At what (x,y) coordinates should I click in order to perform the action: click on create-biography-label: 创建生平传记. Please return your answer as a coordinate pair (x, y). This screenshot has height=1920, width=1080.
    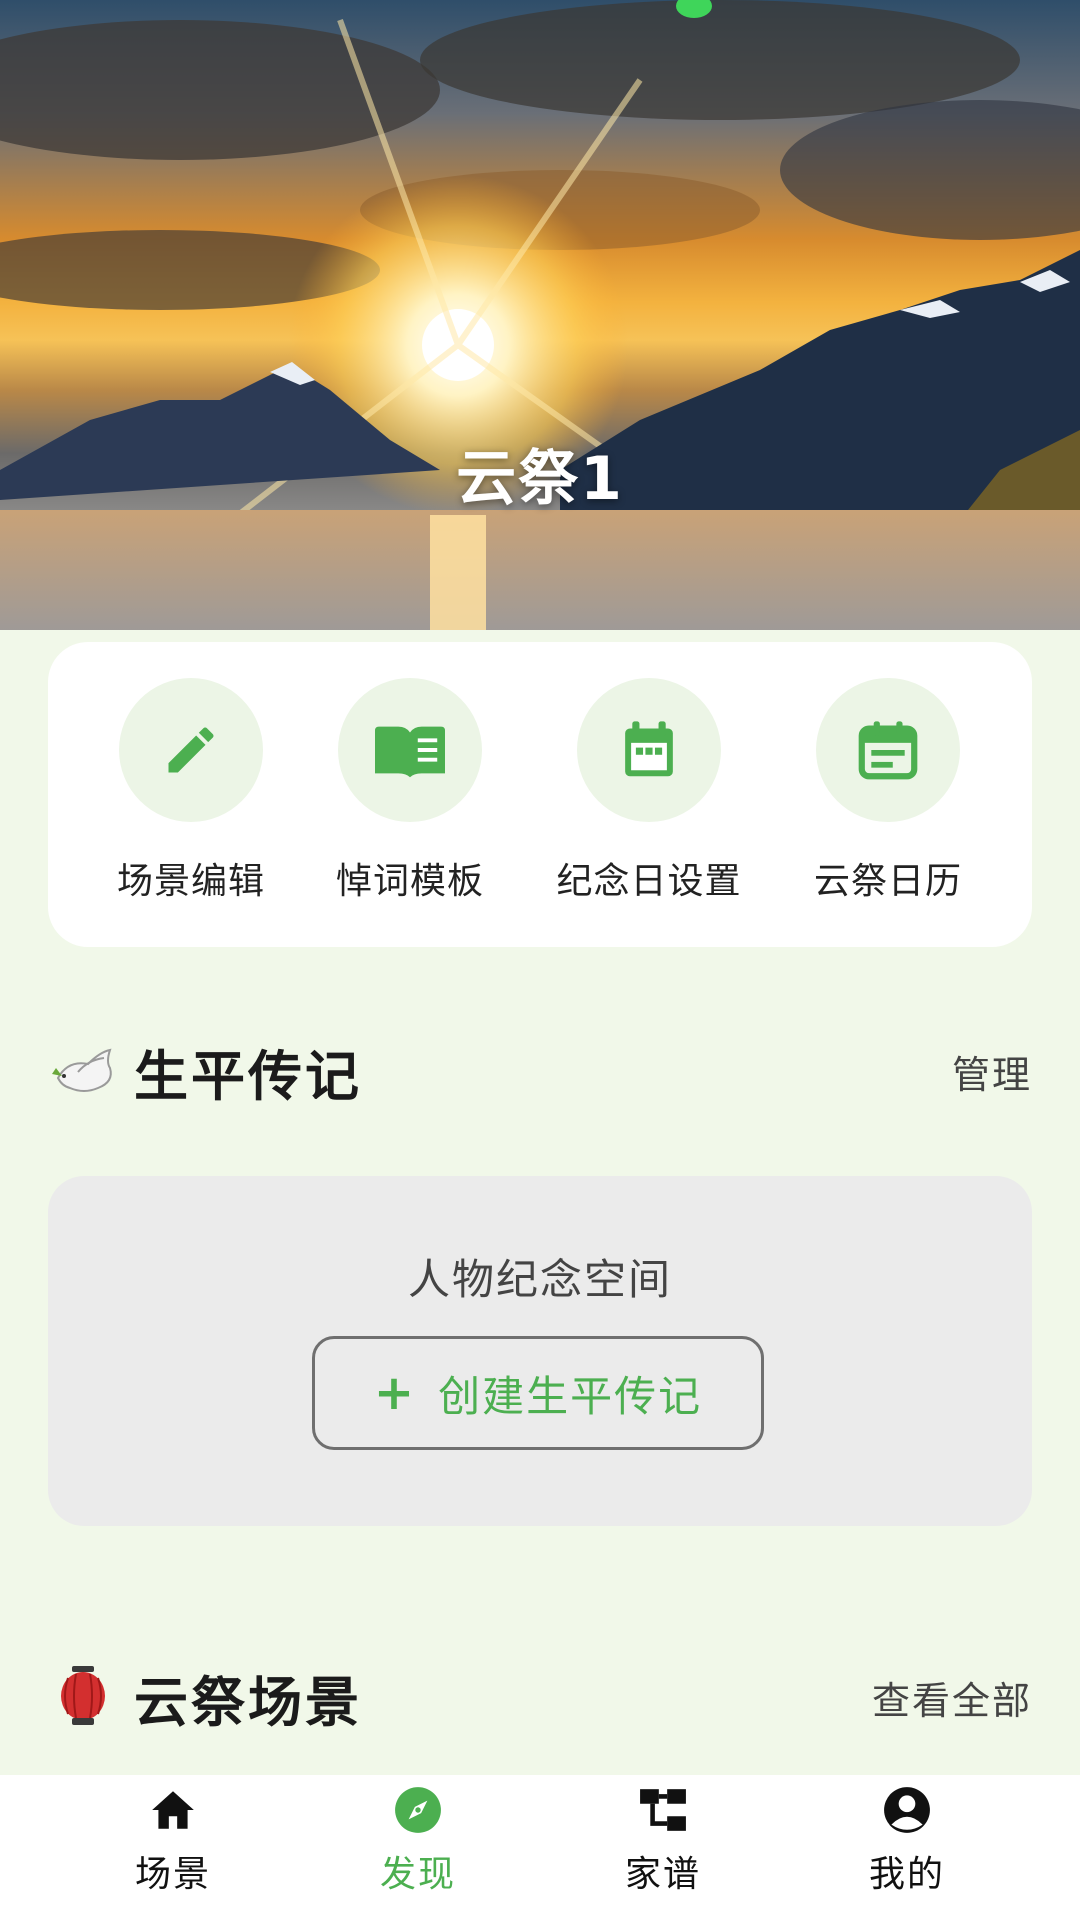
    Looking at the image, I should click on (570, 1396).